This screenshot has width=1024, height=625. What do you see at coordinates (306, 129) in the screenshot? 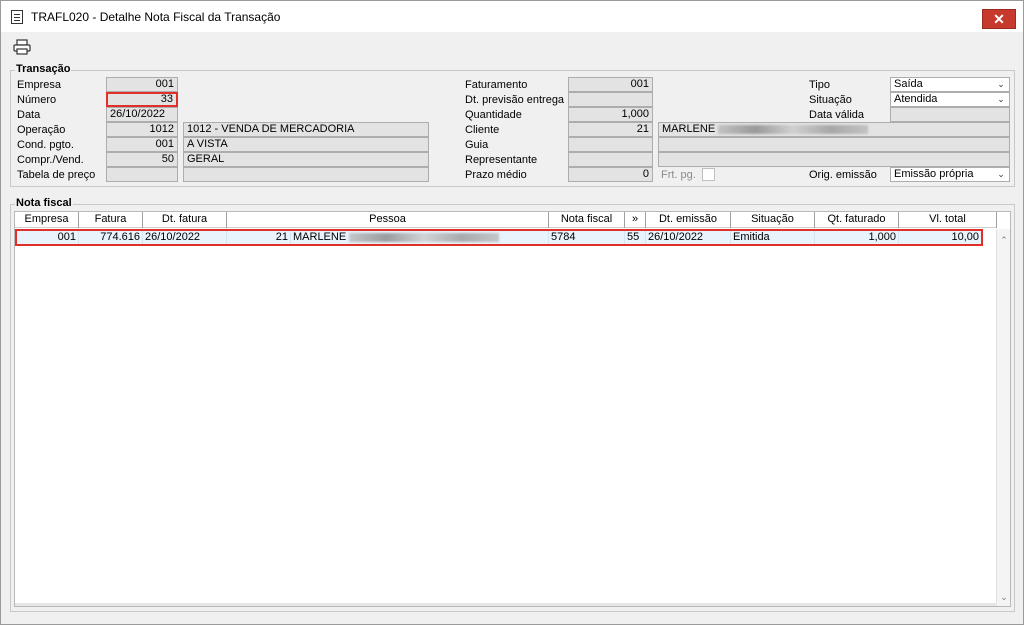
I see `operacao-desc-field: 1012 - VENDA DE MERCADORIA` at bounding box center [306, 129].